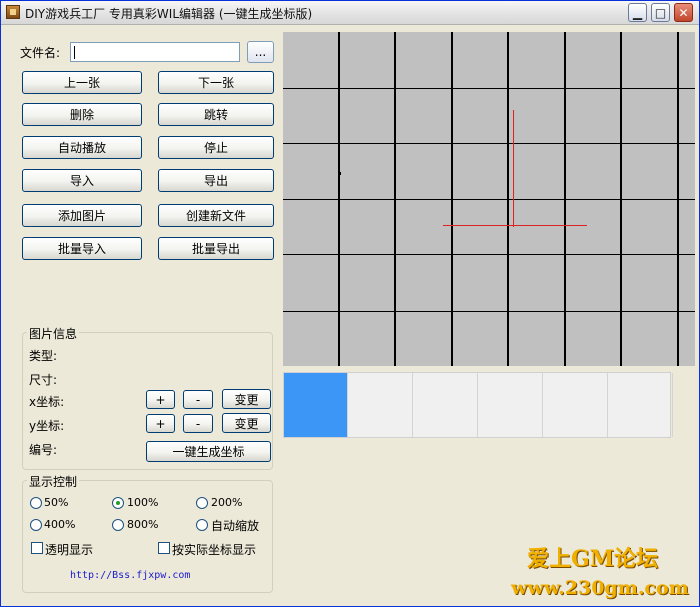 The image size is (700, 607). I want to click on x-coord-label: x坐标:, so click(47, 402).